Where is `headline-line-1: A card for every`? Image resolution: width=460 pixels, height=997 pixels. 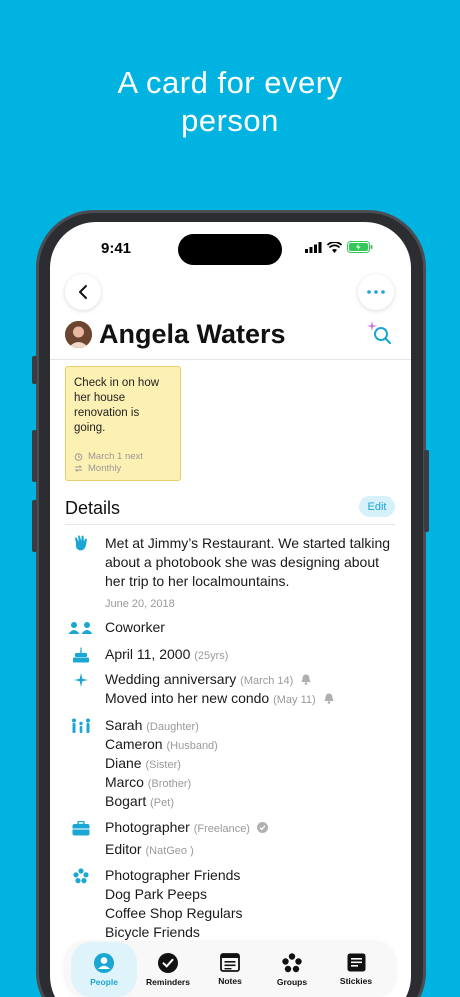 headline-line-1: A card for every is located at coordinates (230, 82).